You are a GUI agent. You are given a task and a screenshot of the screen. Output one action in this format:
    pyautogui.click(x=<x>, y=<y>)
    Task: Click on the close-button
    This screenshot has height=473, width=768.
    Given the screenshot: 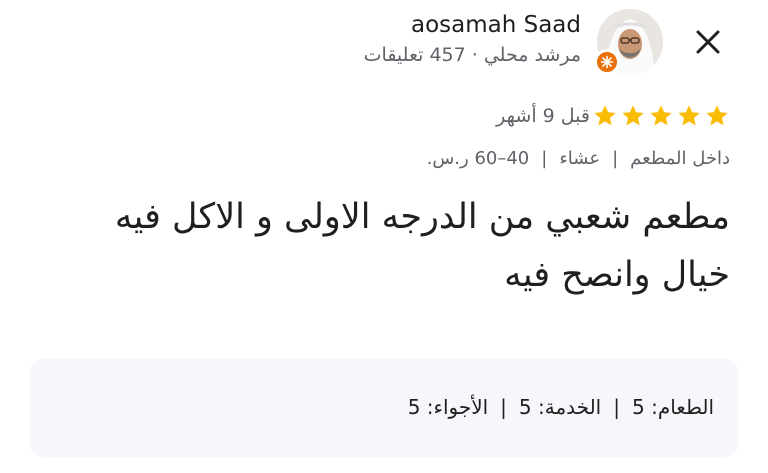 What is the action you would take?
    pyautogui.click(x=708, y=42)
    